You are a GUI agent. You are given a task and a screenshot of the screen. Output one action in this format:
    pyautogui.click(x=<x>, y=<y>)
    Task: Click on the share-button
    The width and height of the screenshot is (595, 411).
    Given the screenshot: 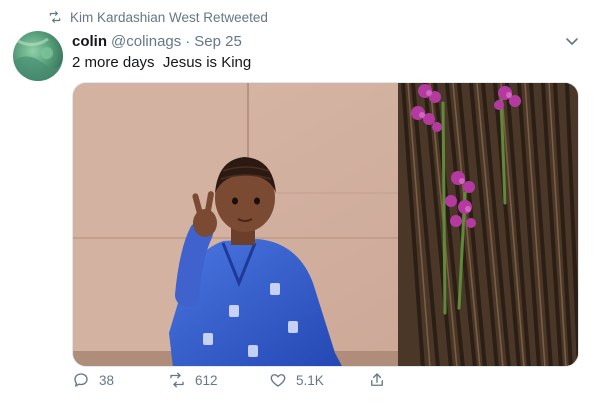 What is the action you would take?
    pyautogui.click(x=377, y=380)
    